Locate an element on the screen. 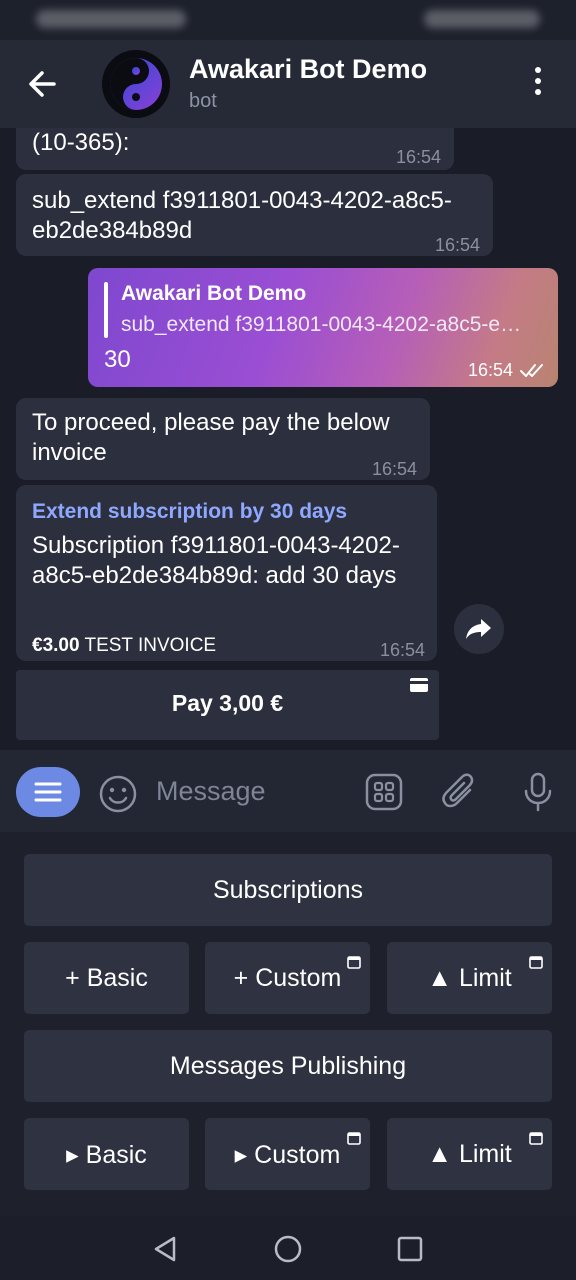 The image size is (576, 1280). keyboard-button-label: Messages Publishing is located at coordinates (288, 1066).